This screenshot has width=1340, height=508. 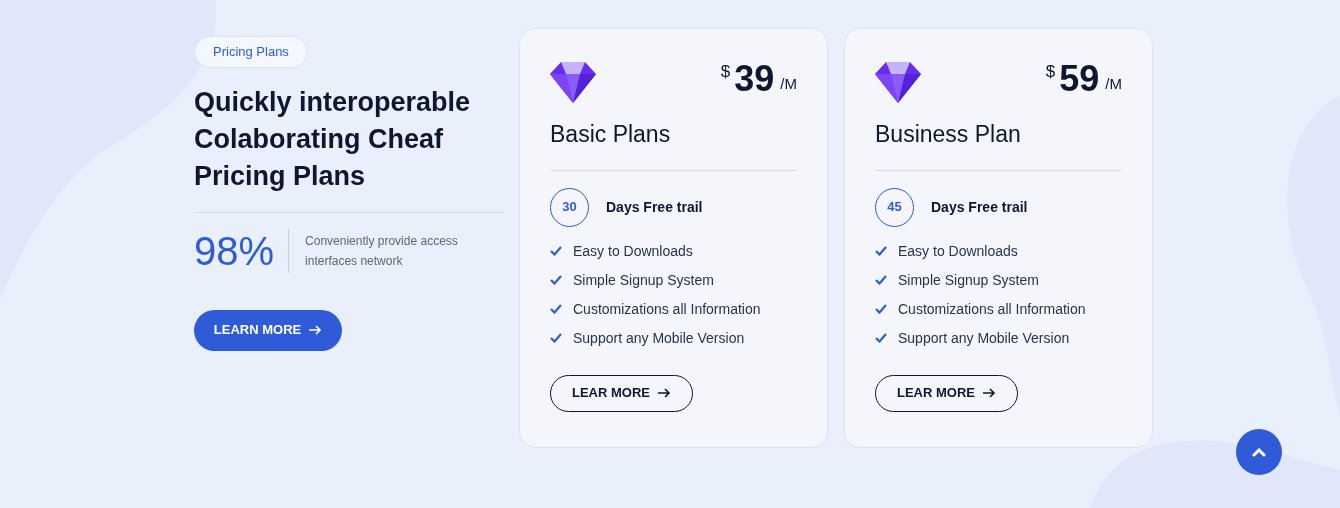 What do you see at coordinates (998, 144) in the screenshot?
I see `plan-title: Business Plan` at bounding box center [998, 144].